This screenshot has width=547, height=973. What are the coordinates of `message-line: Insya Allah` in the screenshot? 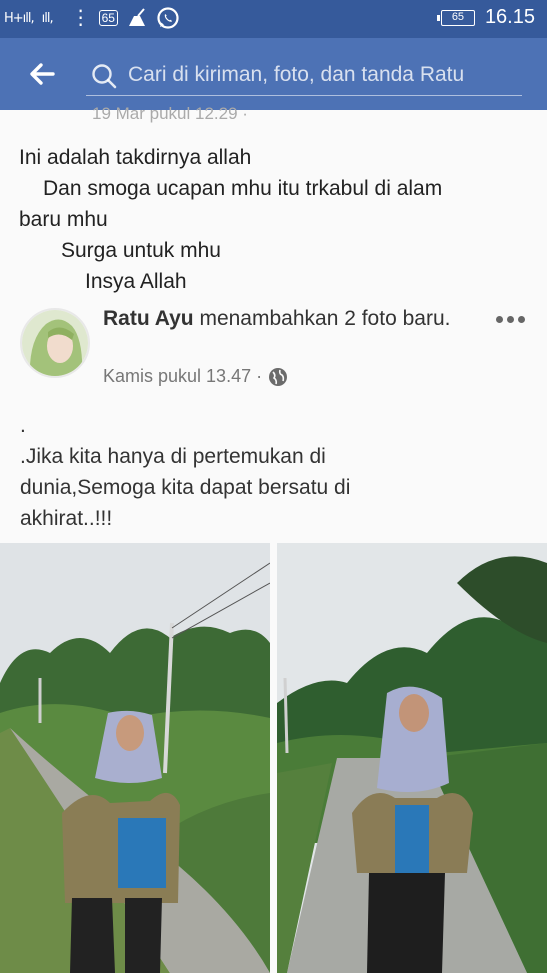 It's located at (136, 281).